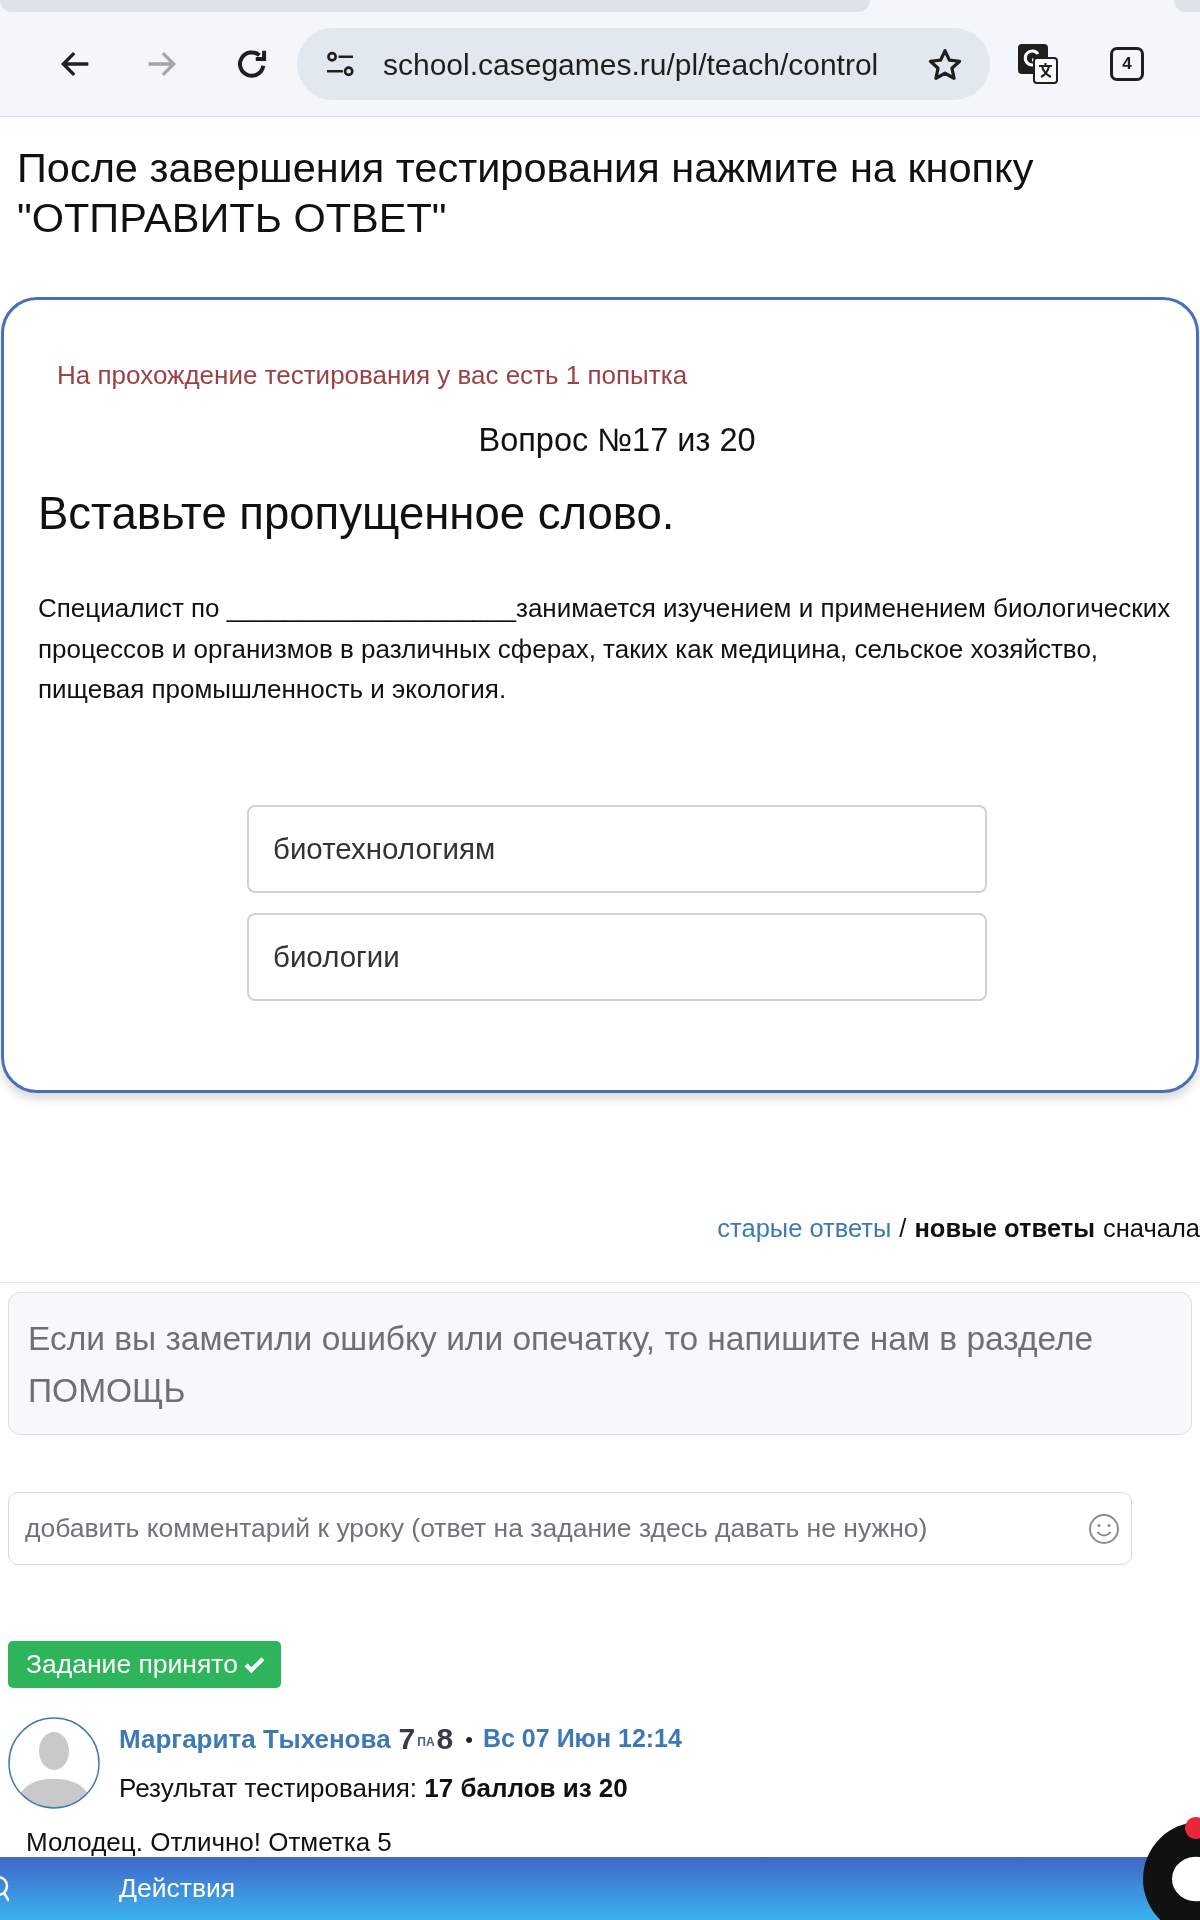 The image size is (1200, 1920). What do you see at coordinates (1127, 64) in the screenshot?
I see `tab-count-button: 4` at bounding box center [1127, 64].